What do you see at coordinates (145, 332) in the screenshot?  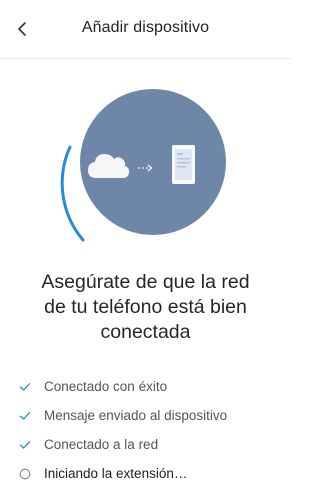 I see `headline-line-3: conectada` at bounding box center [145, 332].